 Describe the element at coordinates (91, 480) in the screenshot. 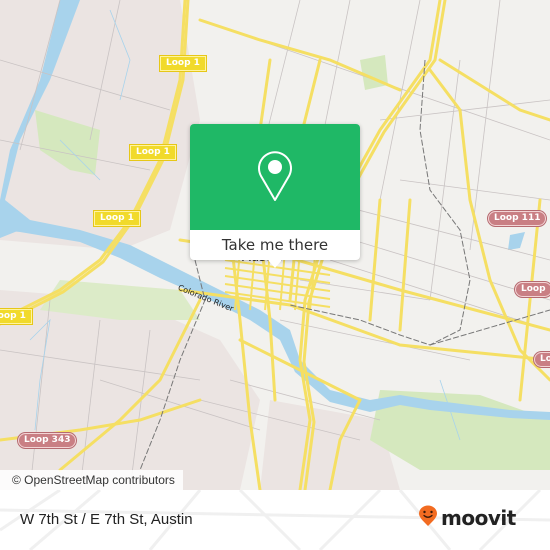

I see `map-attribution: © OpenStreetMap contributors` at that location.